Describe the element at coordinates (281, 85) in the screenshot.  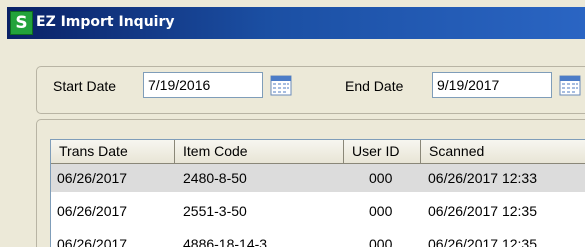
I see `start-date-calendar-icon` at that location.